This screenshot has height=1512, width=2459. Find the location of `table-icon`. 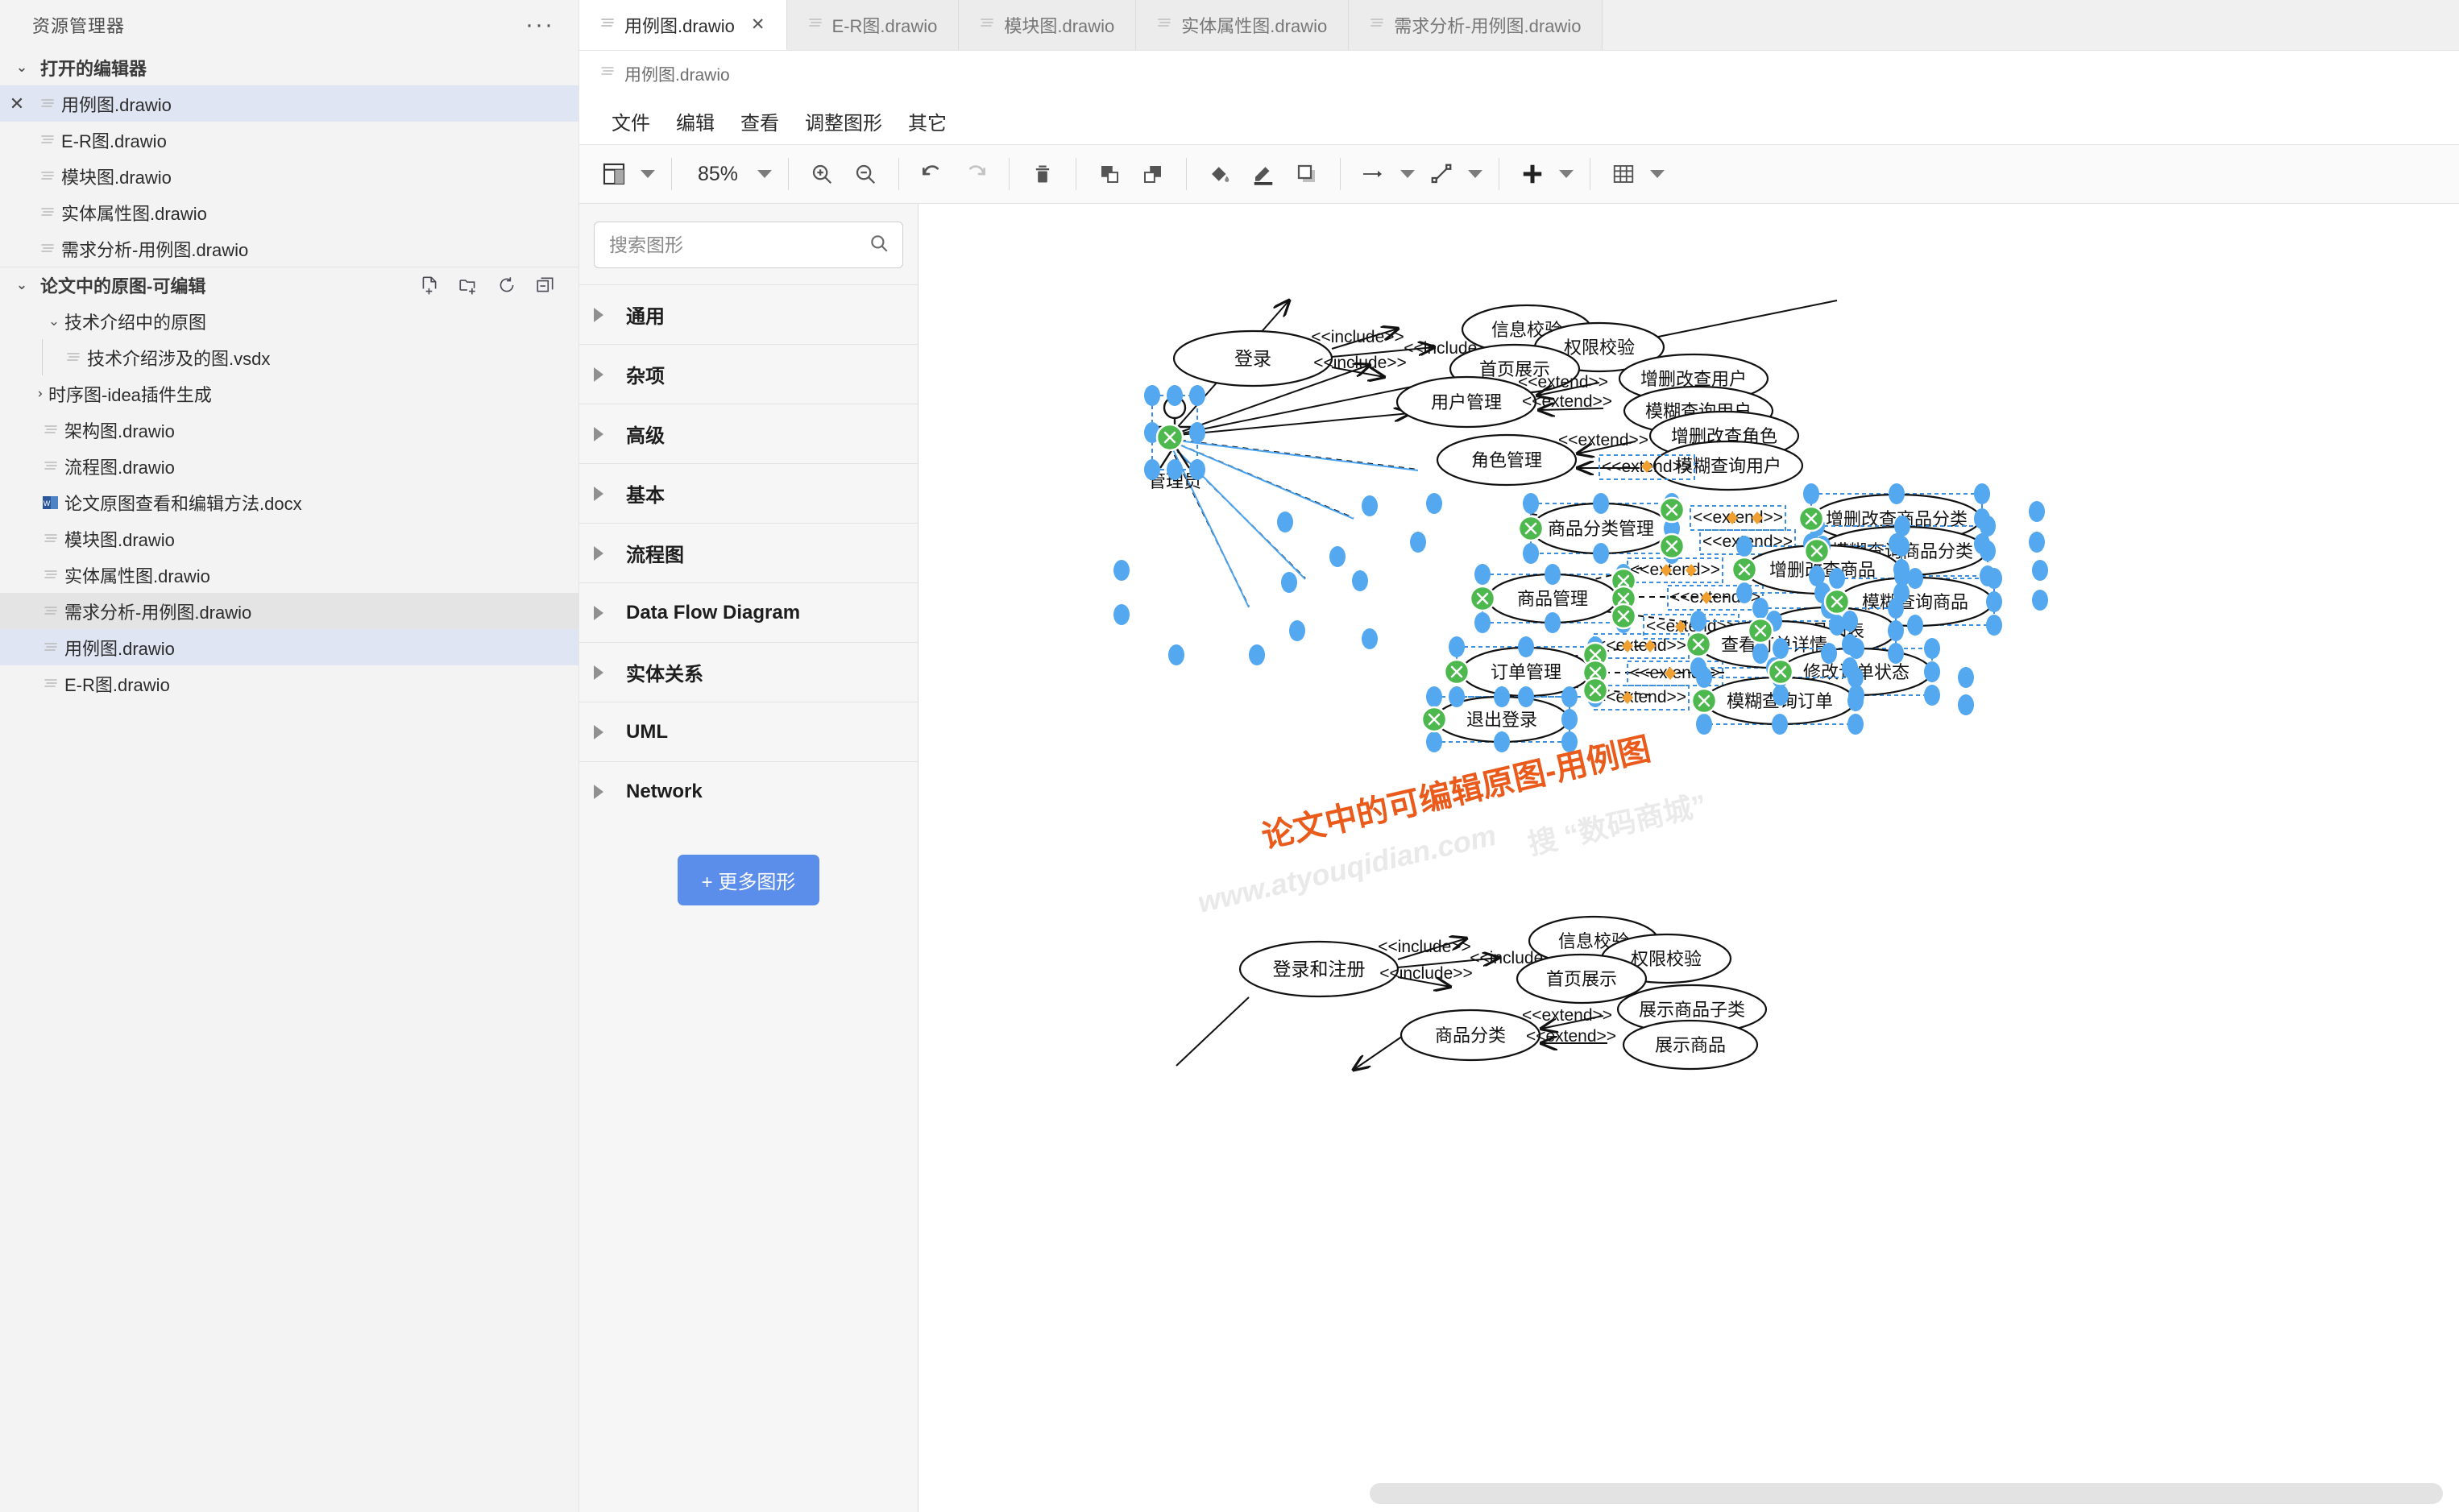

table-icon is located at coordinates (1624, 174).